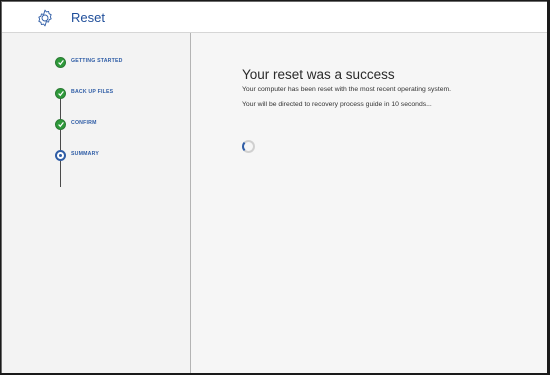 This screenshot has height=375, width=550. Describe the element at coordinates (248, 146) in the screenshot. I see `loading-spinner-icon` at that location.